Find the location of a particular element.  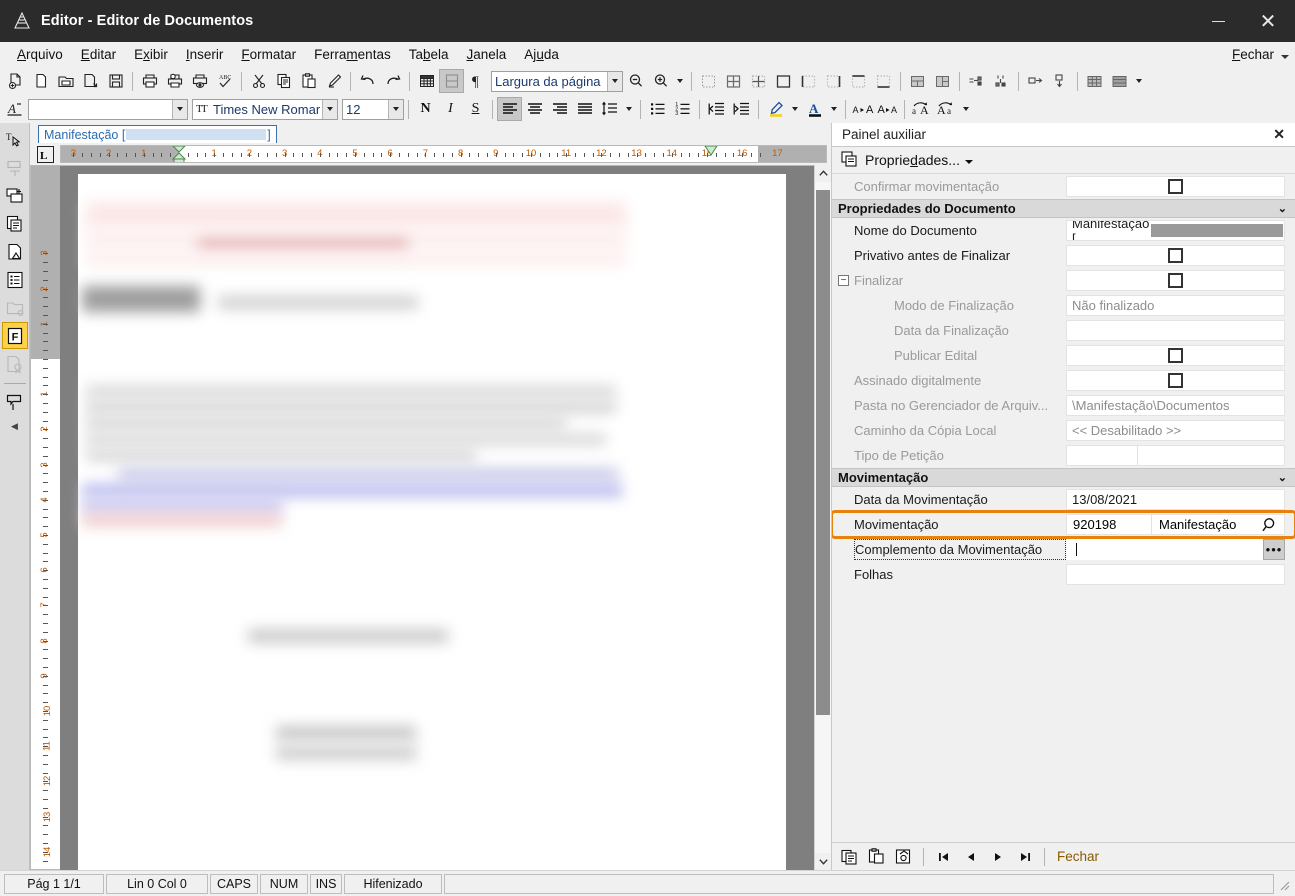

highlight-chevron-down-icon is located at coordinates (795, 109).